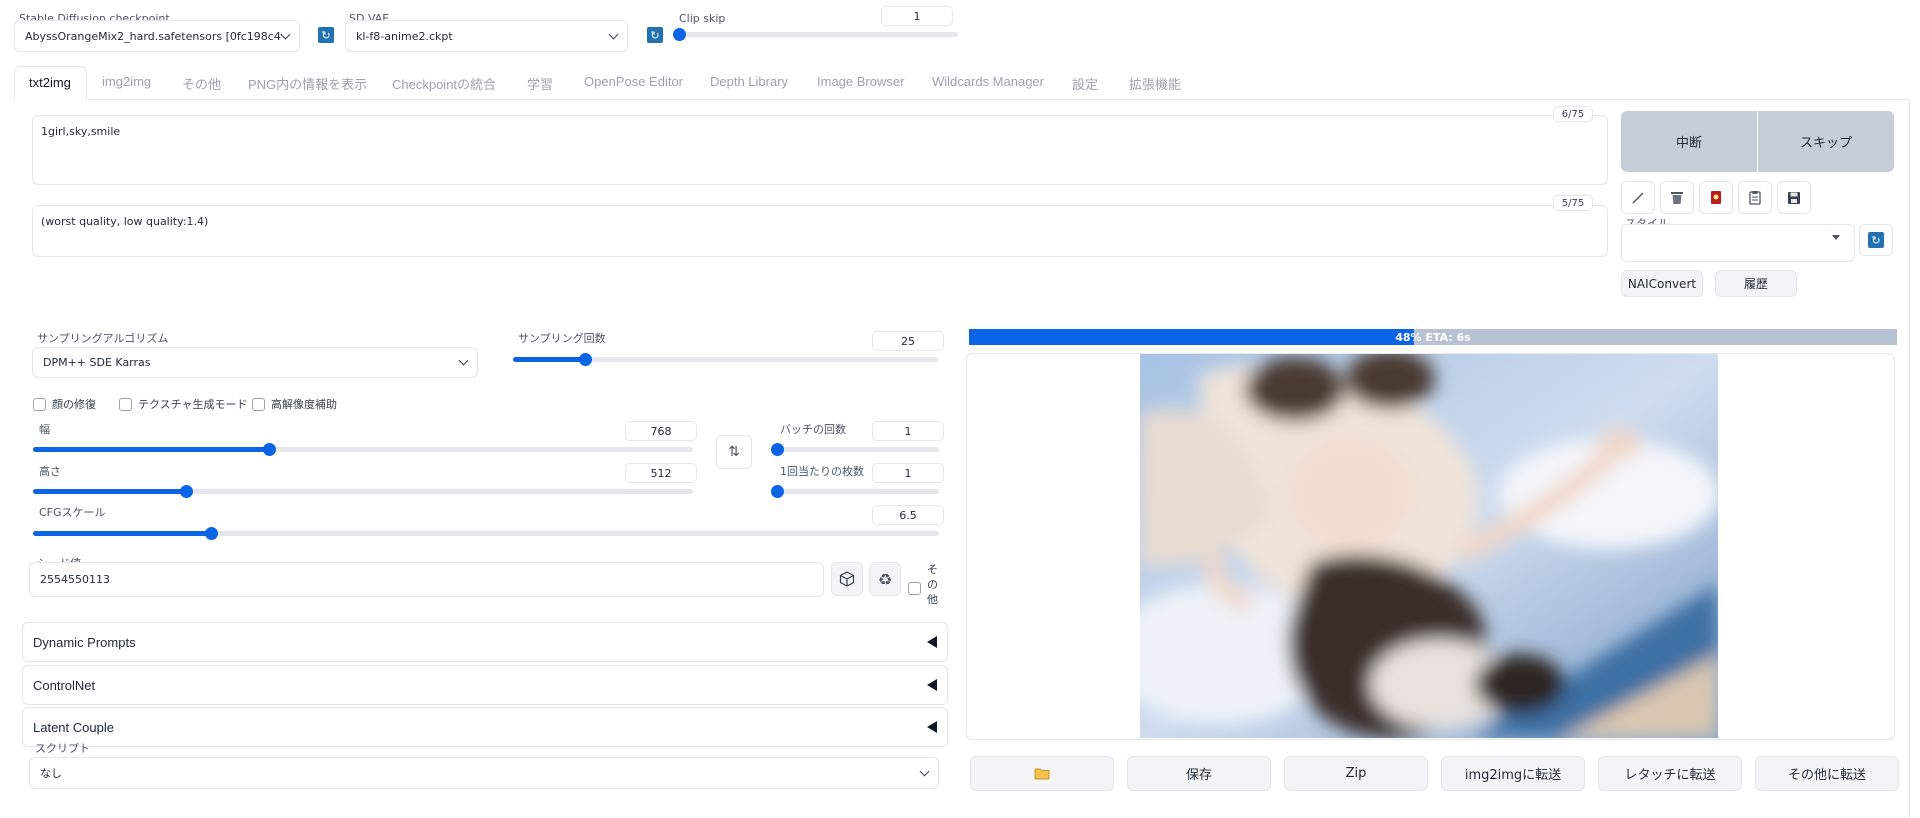 Image resolution: width=1920 pixels, height=818 pixels. I want to click on swap-icon: ⇅, so click(734, 452).